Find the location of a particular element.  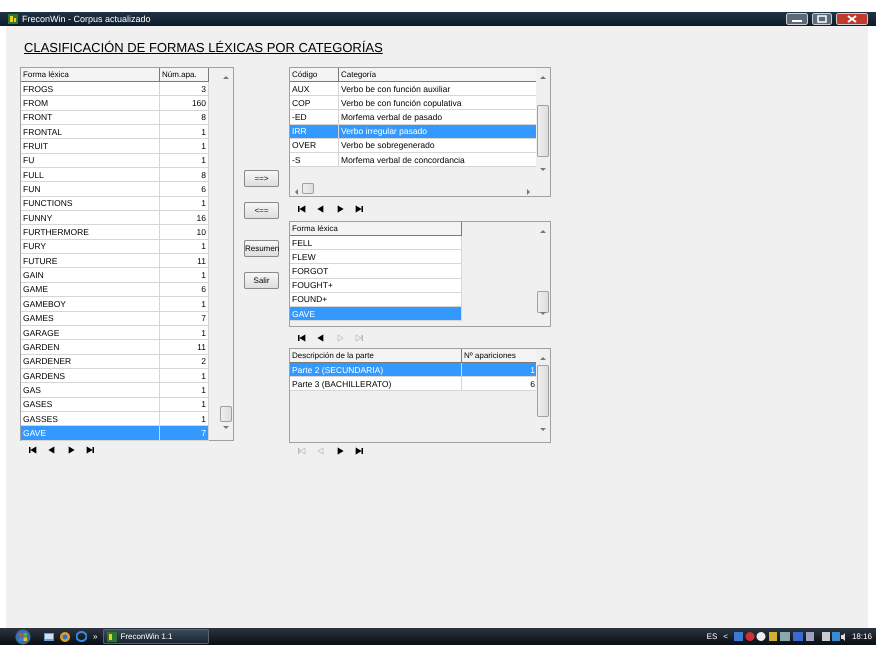

overflow-chevron: » is located at coordinates (95, 636).